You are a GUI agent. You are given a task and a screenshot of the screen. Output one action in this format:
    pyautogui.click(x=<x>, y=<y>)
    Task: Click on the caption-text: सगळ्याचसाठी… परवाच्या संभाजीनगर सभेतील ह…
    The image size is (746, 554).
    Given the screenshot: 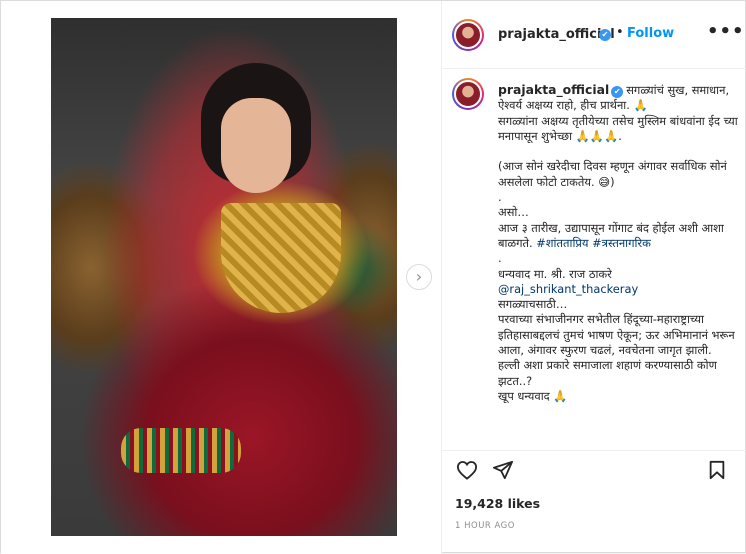 What is the action you would take?
    pyautogui.click(x=616, y=350)
    